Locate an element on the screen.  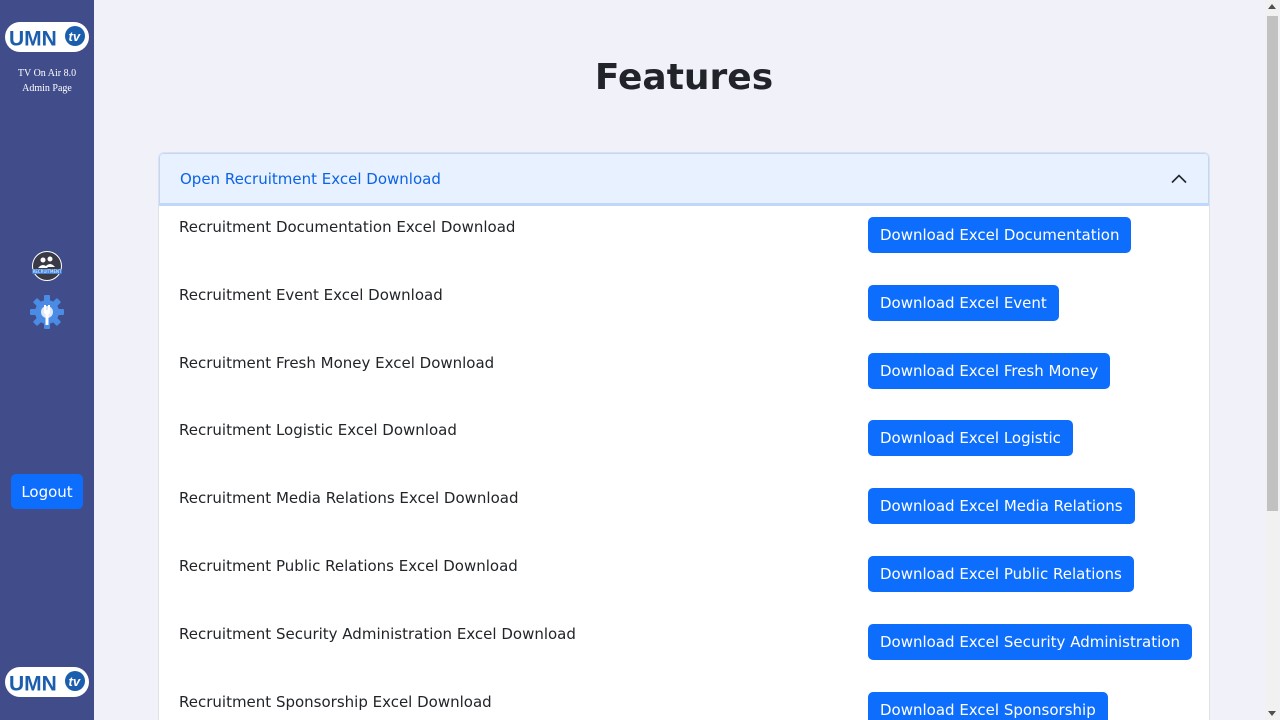
svg-text: RECRUITMENT is located at coordinates (47, 271).